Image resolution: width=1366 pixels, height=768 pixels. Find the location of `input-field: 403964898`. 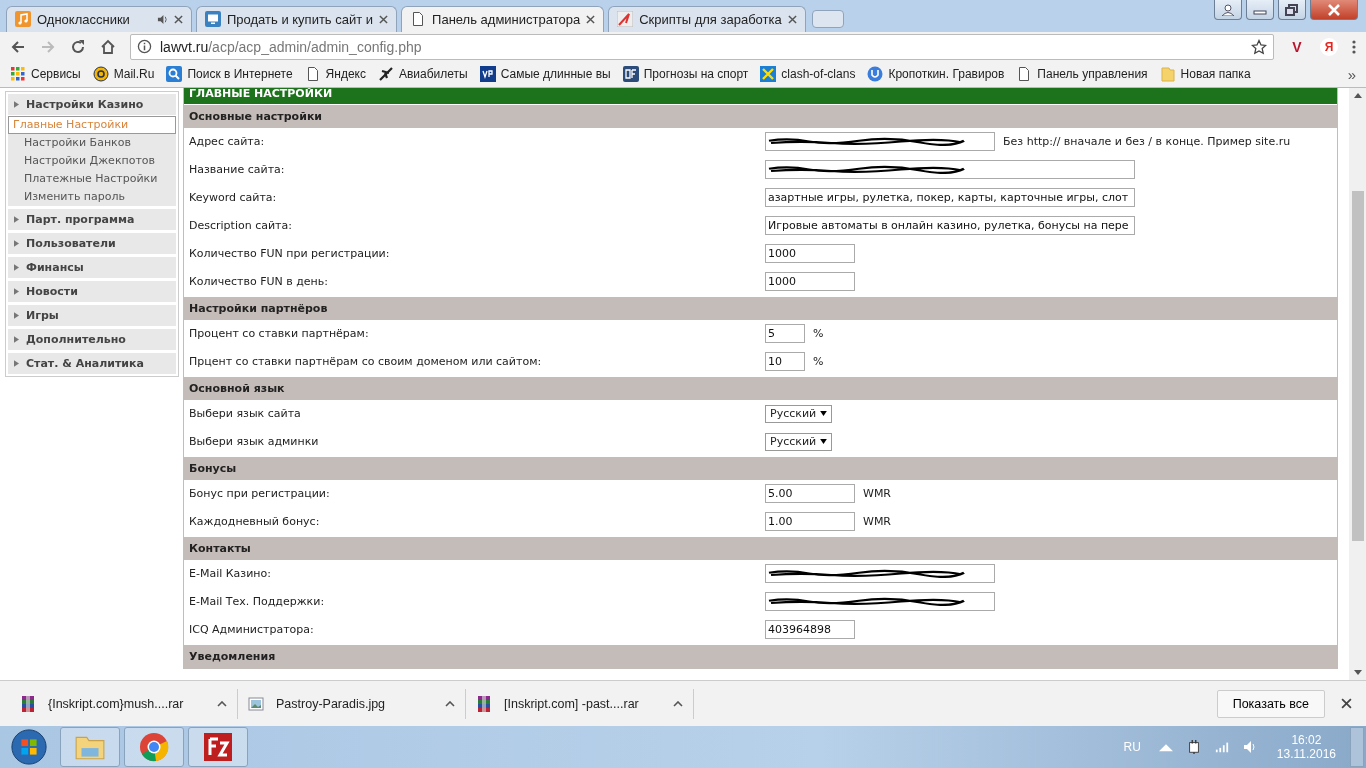

input-field: 403964898 is located at coordinates (810, 630).